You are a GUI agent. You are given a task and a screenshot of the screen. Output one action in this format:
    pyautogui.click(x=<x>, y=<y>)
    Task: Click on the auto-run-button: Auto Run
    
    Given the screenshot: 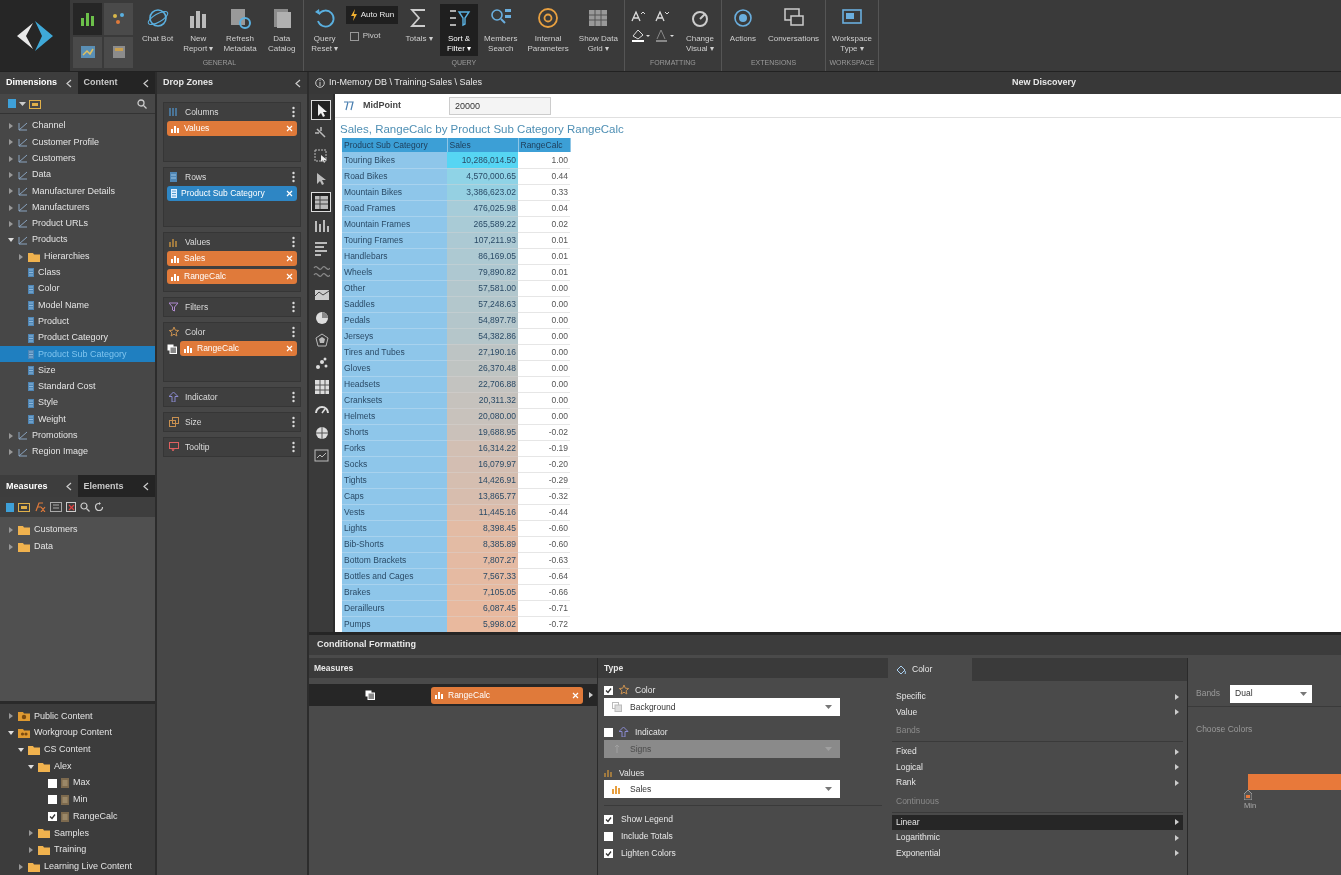 What is the action you would take?
    pyautogui.click(x=372, y=15)
    